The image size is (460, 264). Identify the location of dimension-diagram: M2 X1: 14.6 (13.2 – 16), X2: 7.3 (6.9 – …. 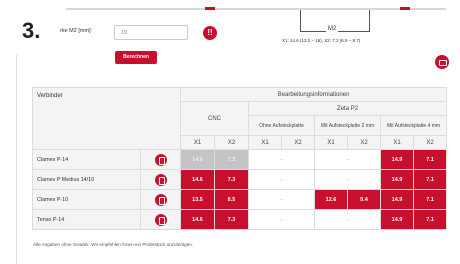
(355, 29).